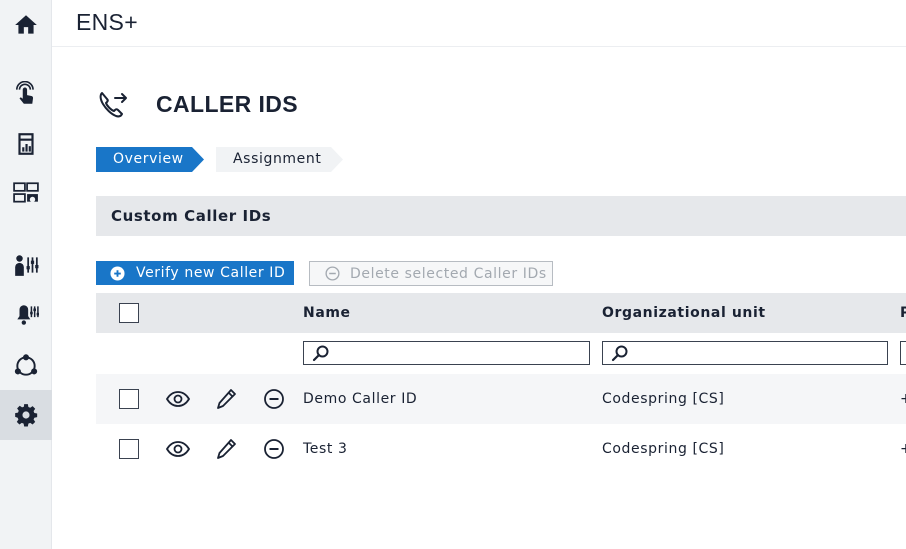 The height and width of the screenshot is (549, 906). What do you see at coordinates (113, 105) in the screenshot?
I see `phone-forward-icon` at bounding box center [113, 105].